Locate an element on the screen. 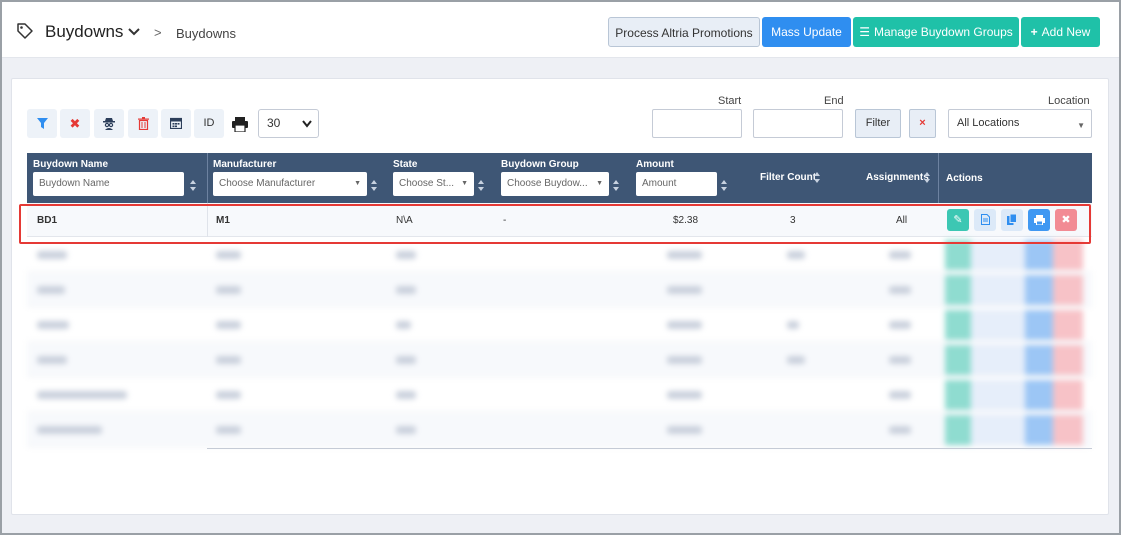  process-altria-label: Process Altria Promotions is located at coordinates (684, 33).